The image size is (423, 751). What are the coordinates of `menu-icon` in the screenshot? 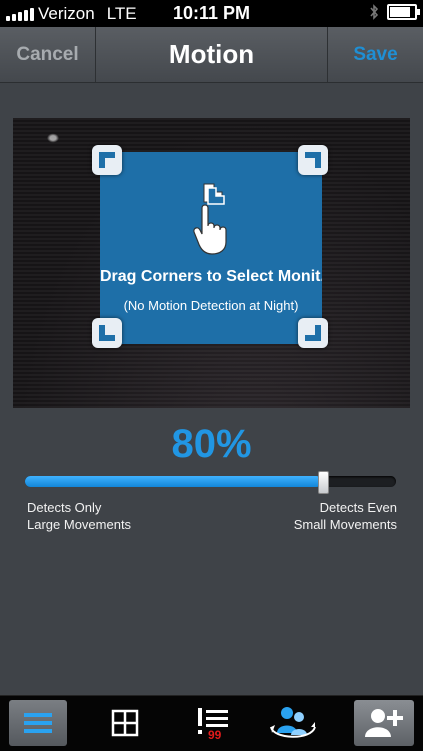 It's located at (38, 723).